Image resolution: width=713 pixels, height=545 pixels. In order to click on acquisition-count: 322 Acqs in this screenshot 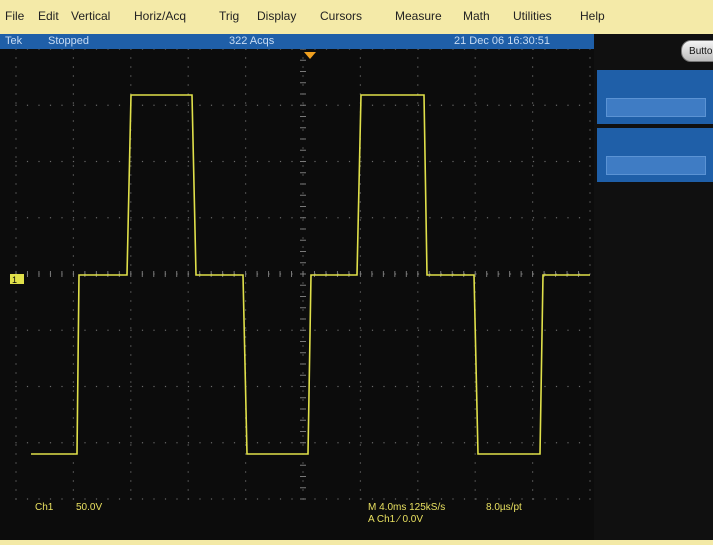, I will do `click(252, 41)`.